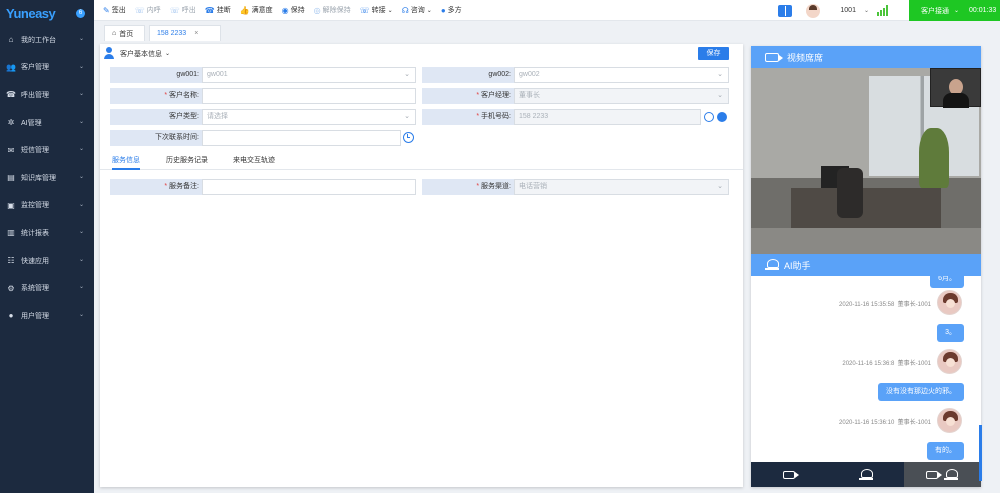 Image resolution: width=1000 pixels, height=493 pixels. What do you see at coordinates (172, 33) in the screenshot?
I see `tab-customer-label: 158 2233` at bounding box center [172, 33].